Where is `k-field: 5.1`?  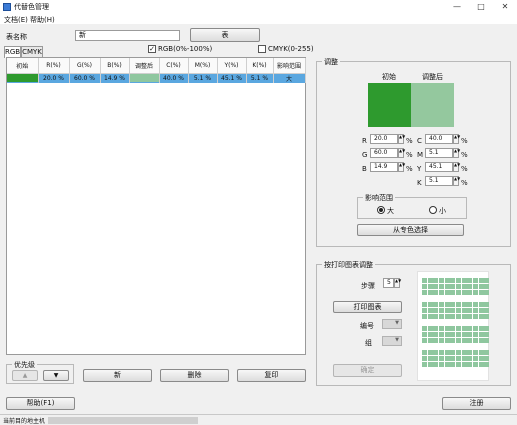
k-field: 5.1 is located at coordinates (439, 181).